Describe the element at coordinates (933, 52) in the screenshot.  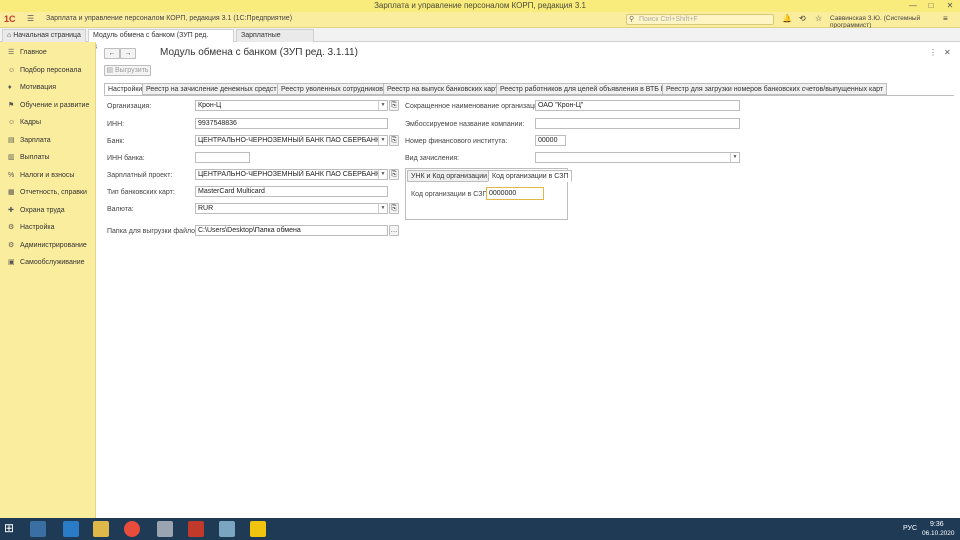
I see `more-icon: ⋮` at that location.